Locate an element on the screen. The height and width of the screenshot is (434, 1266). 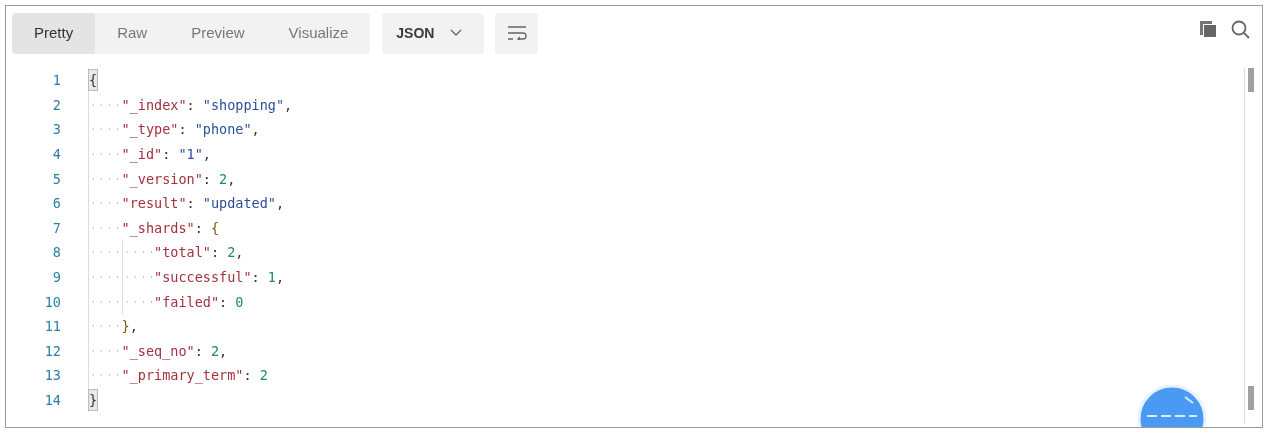
copy-icon is located at coordinates (1208, 29).